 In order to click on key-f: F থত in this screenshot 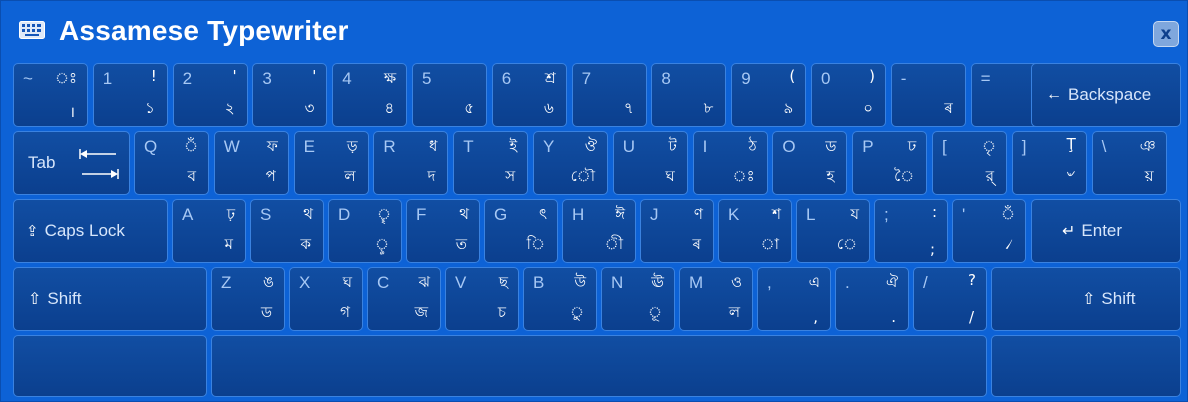, I will do `click(443, 231)`.